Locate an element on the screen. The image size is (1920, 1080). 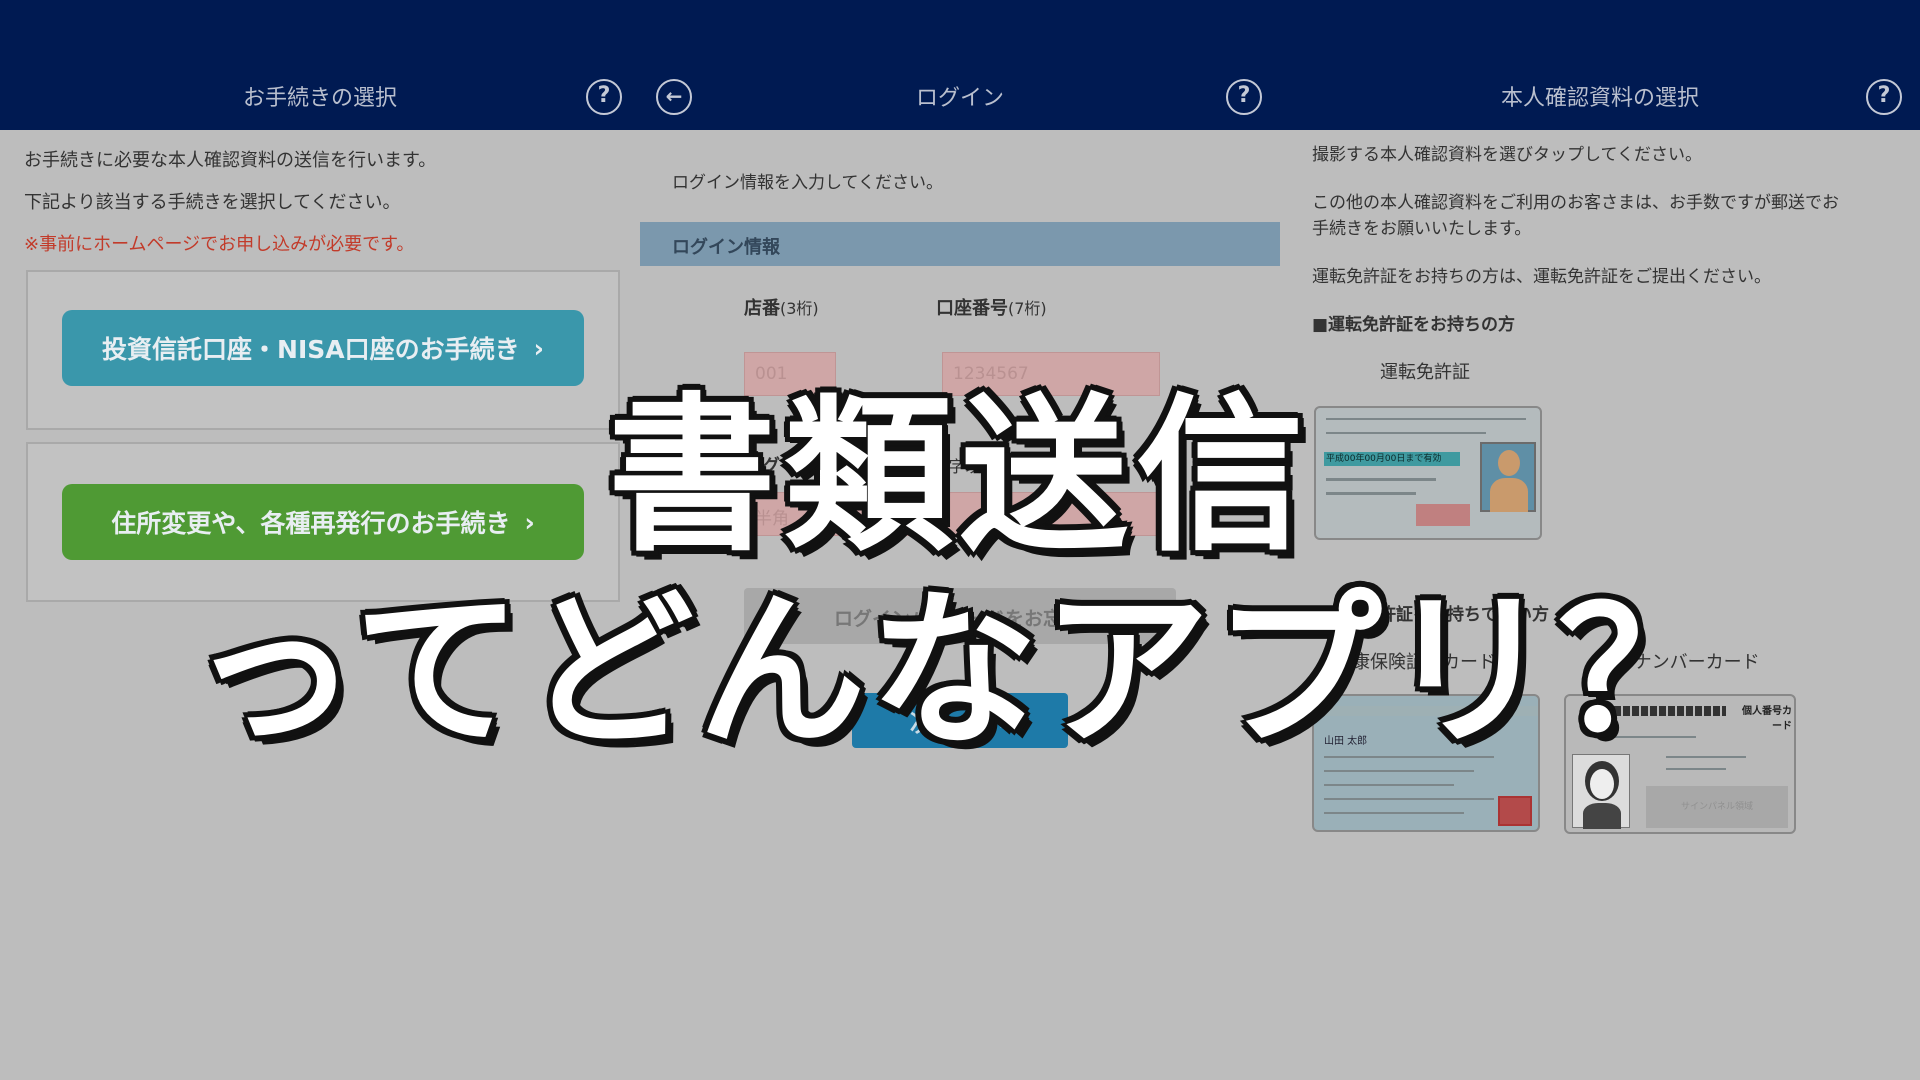
store-label: 店番(3桁) is located at coordinates (781, 307).